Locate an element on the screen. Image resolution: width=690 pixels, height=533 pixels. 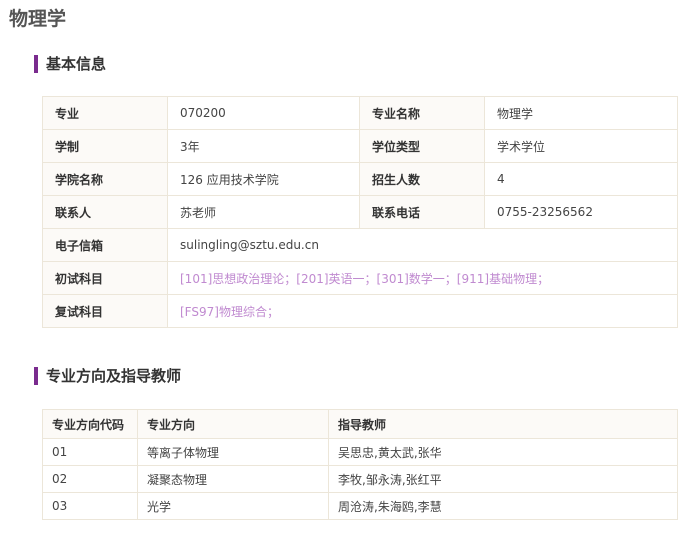
table-row: 复试科目 [FS97]物理综合； is located at coordinates (360, 311).